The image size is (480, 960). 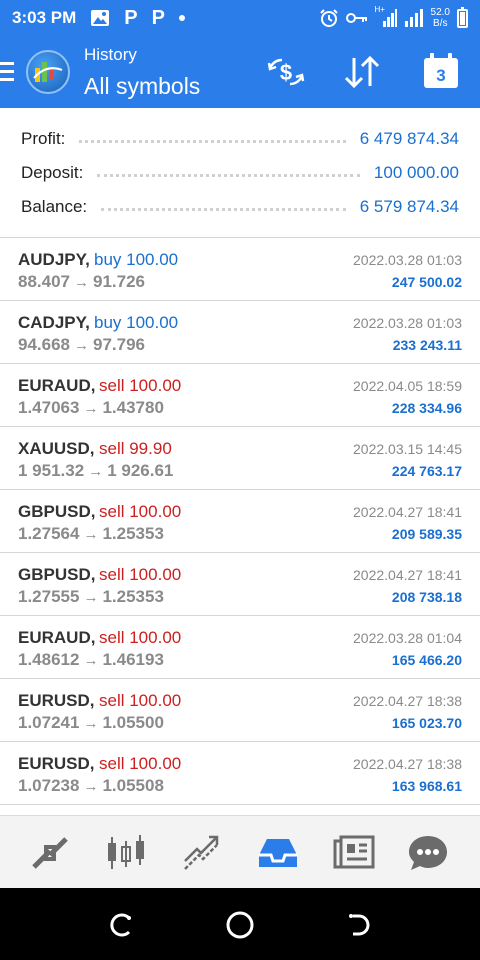 What do you see at coordinates (181, 18) in the screenshot?
I see `notification-dot-icon` at bounding box center [181, 18].